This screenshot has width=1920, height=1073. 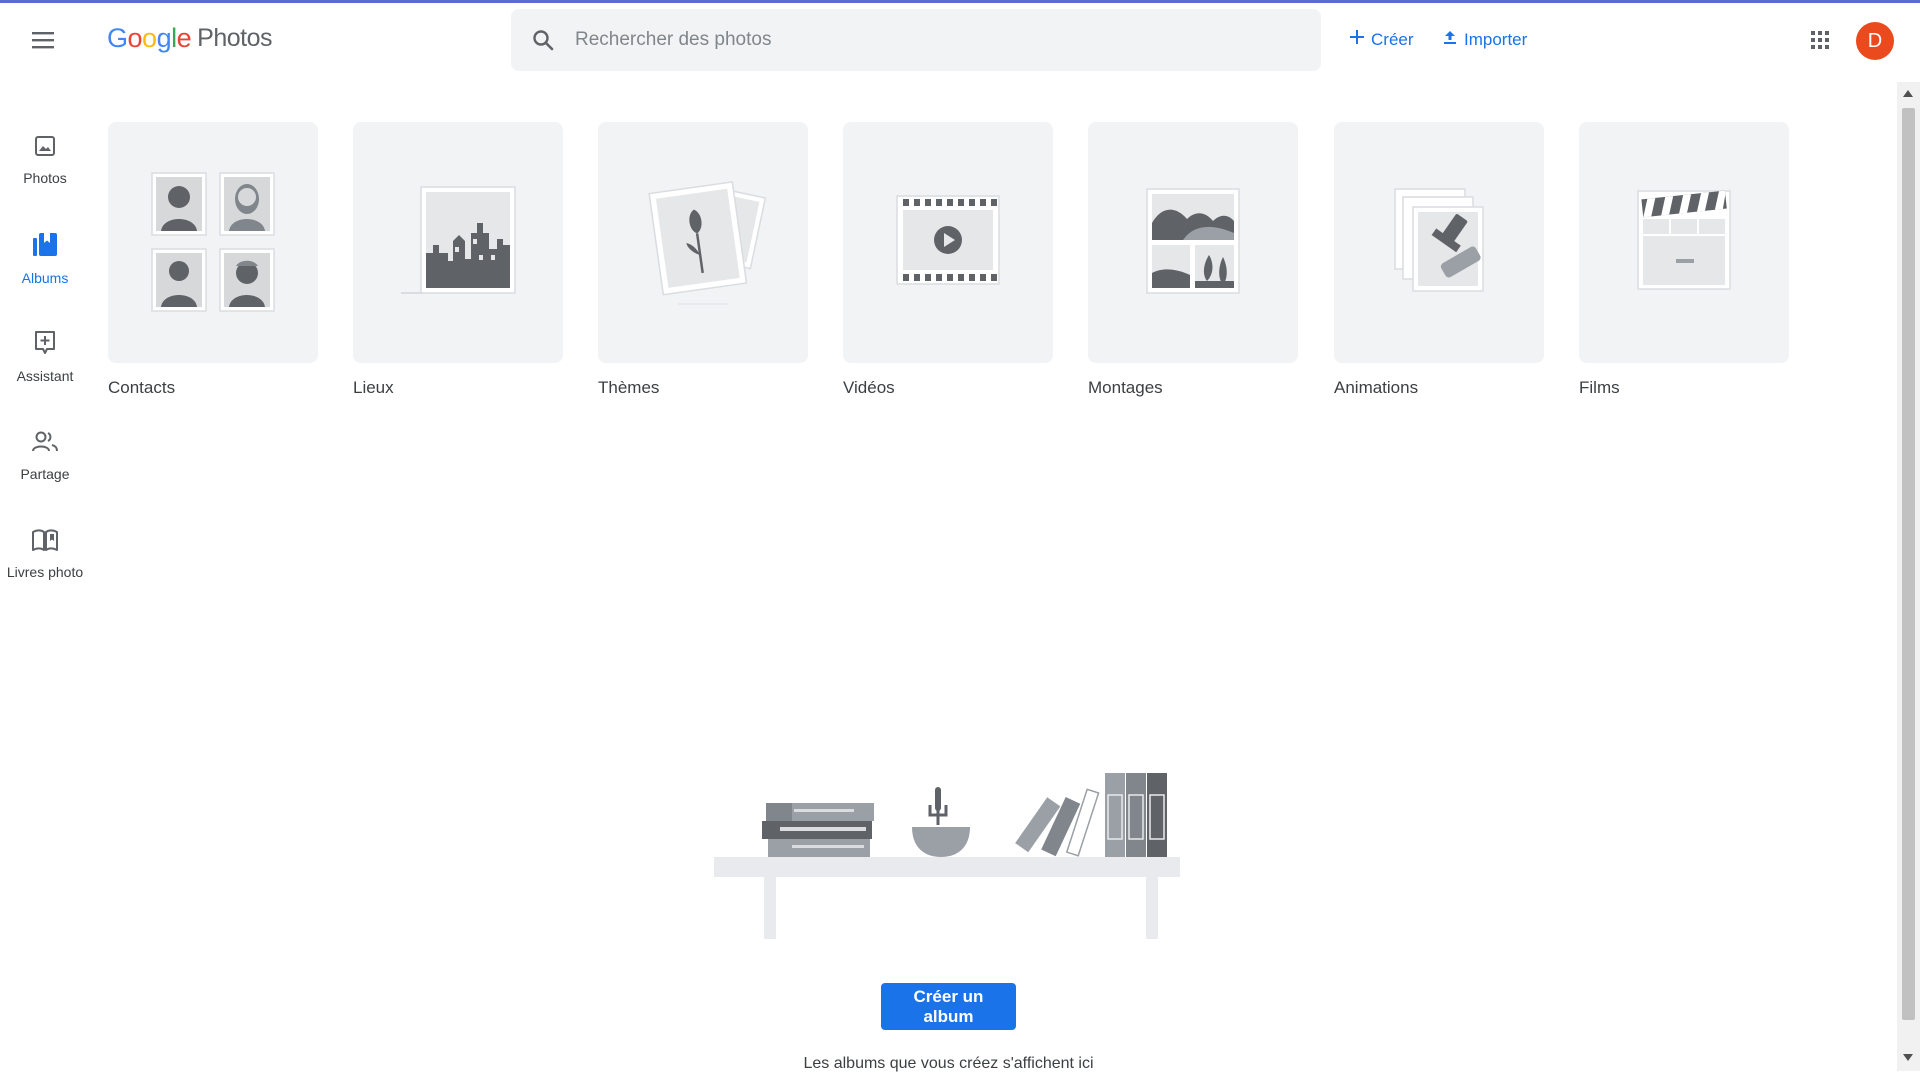 I want to click on google-apps-button, so click(x=1820, y=42).